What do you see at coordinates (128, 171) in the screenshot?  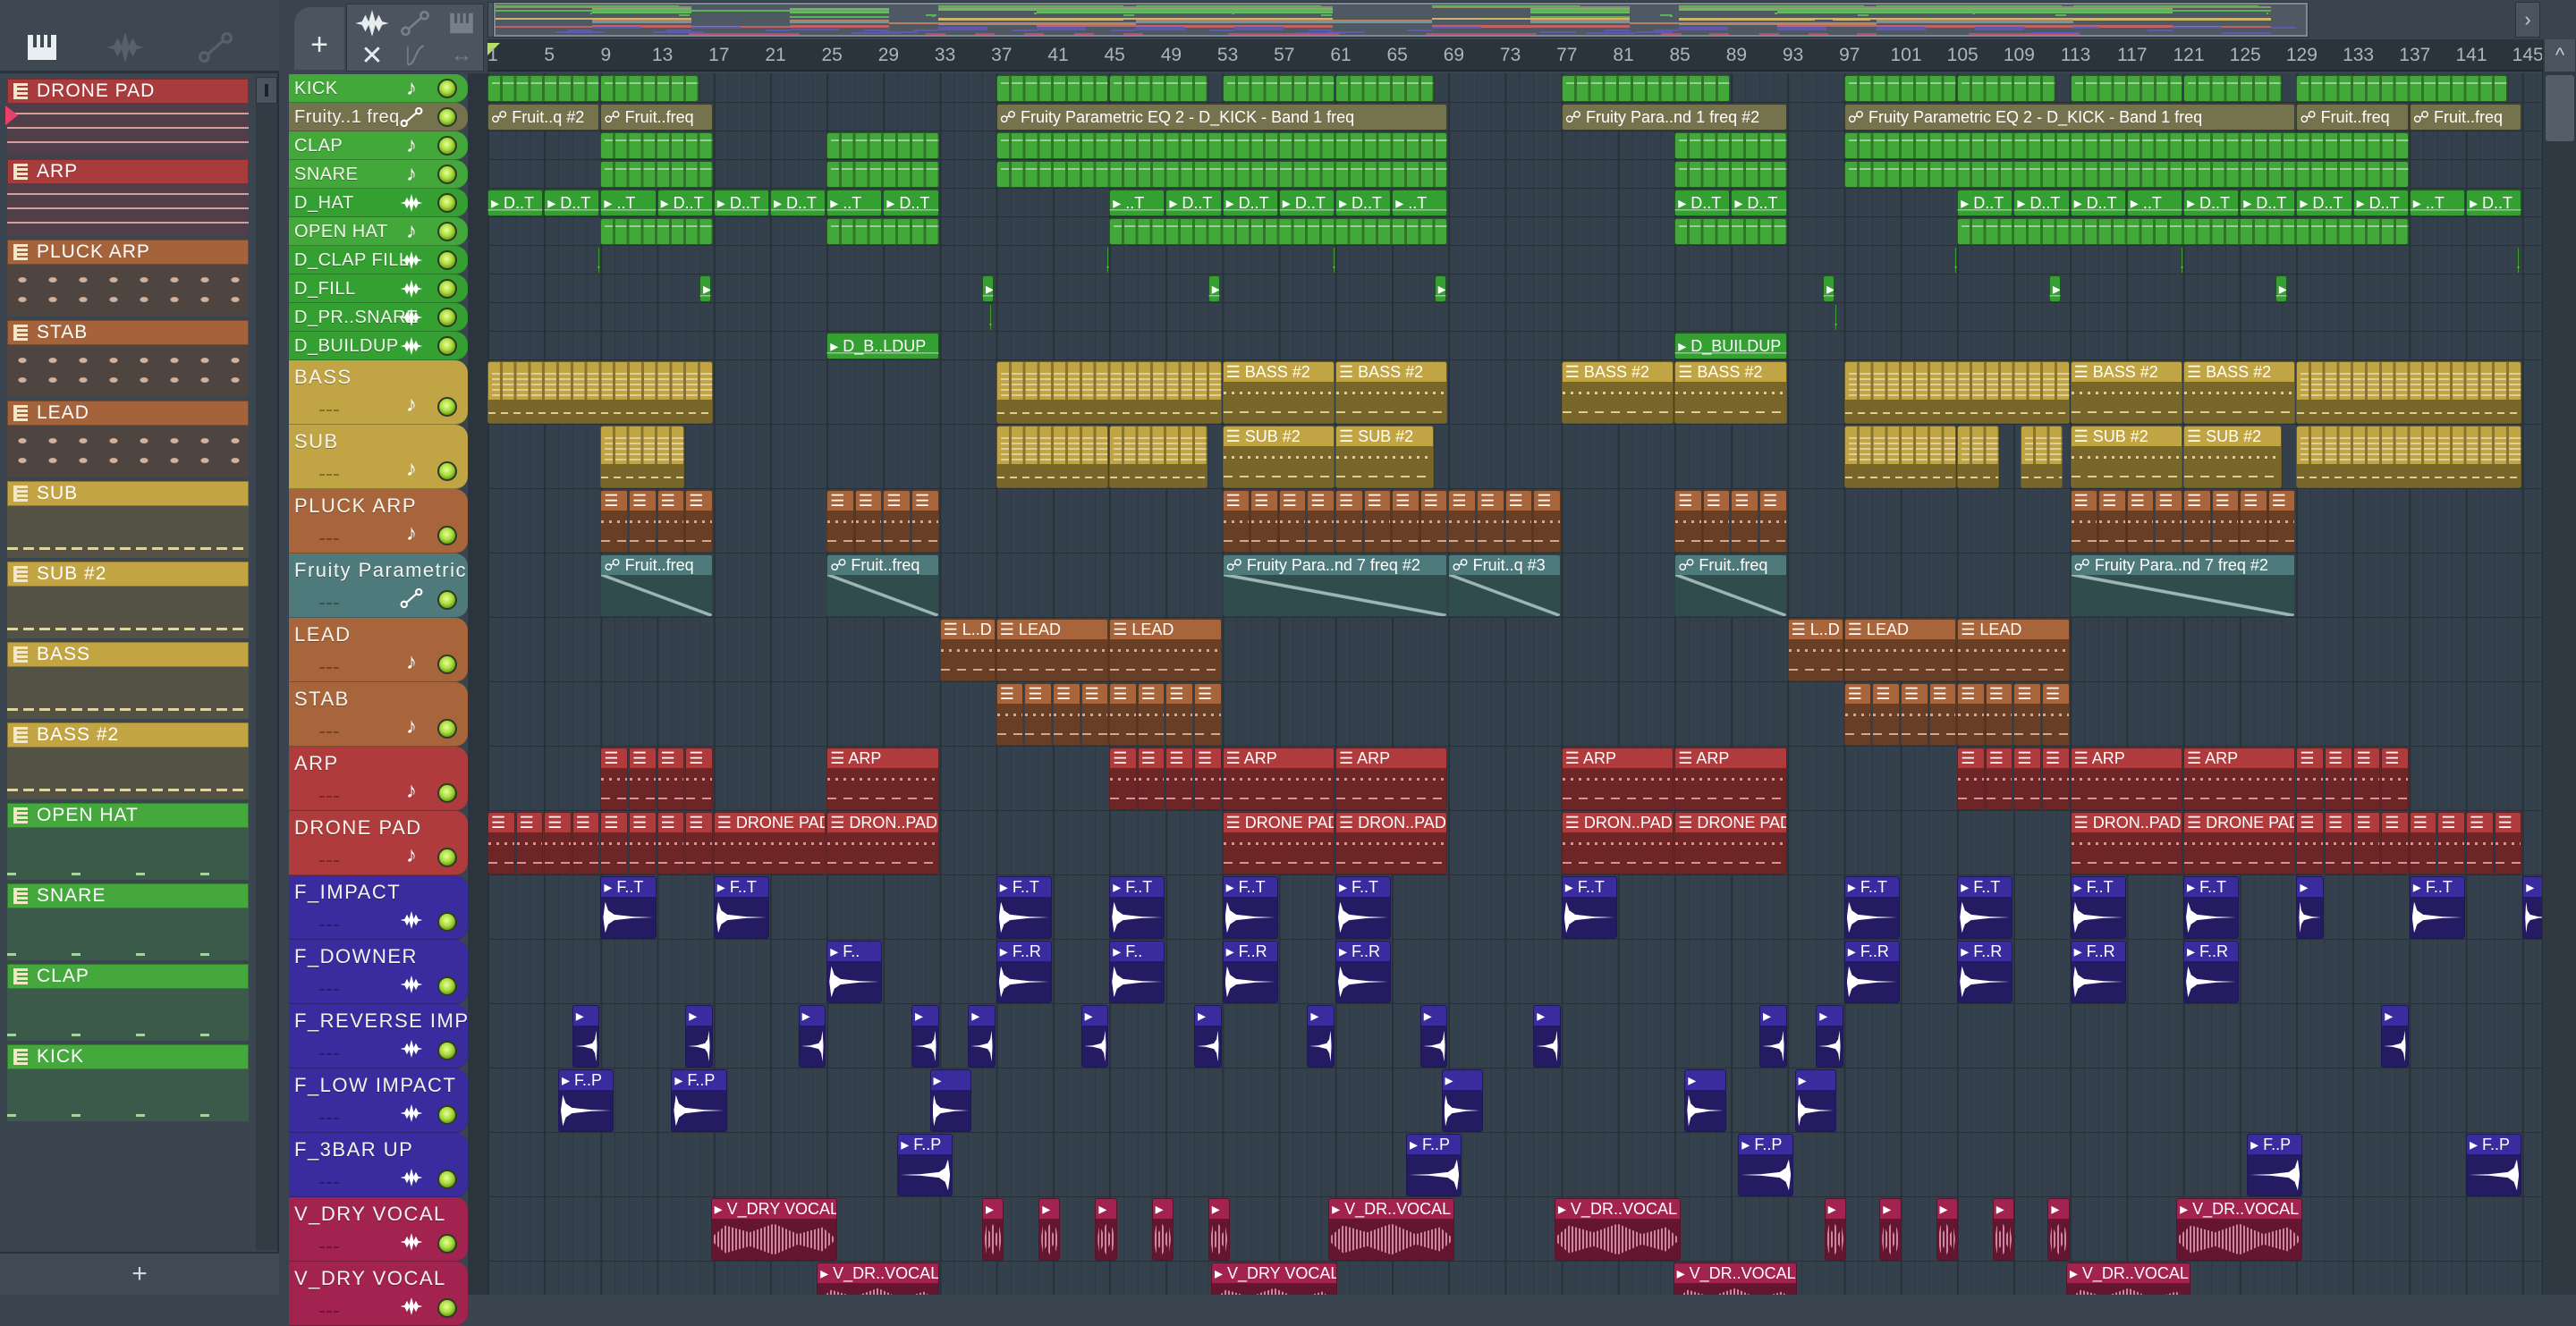 I see `pattern-item-header: ARP` at bounding box center [128, 171].